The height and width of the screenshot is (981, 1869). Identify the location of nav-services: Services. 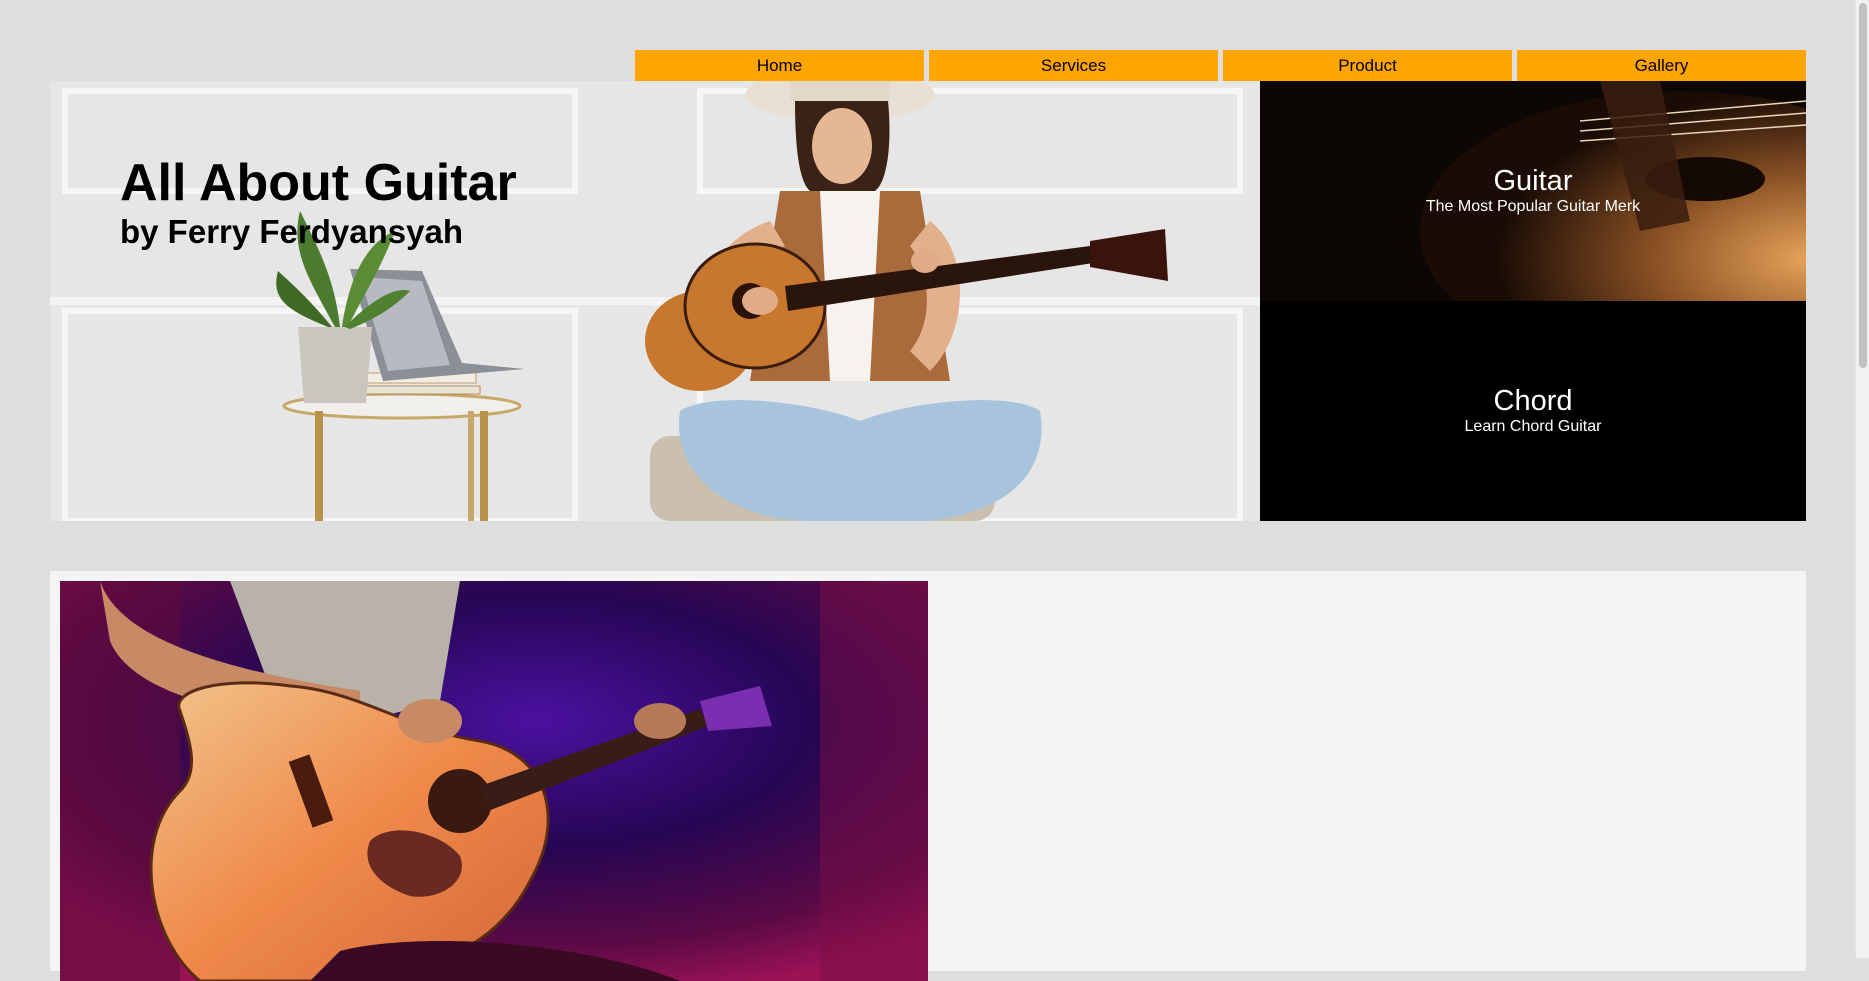
(1073, 65).